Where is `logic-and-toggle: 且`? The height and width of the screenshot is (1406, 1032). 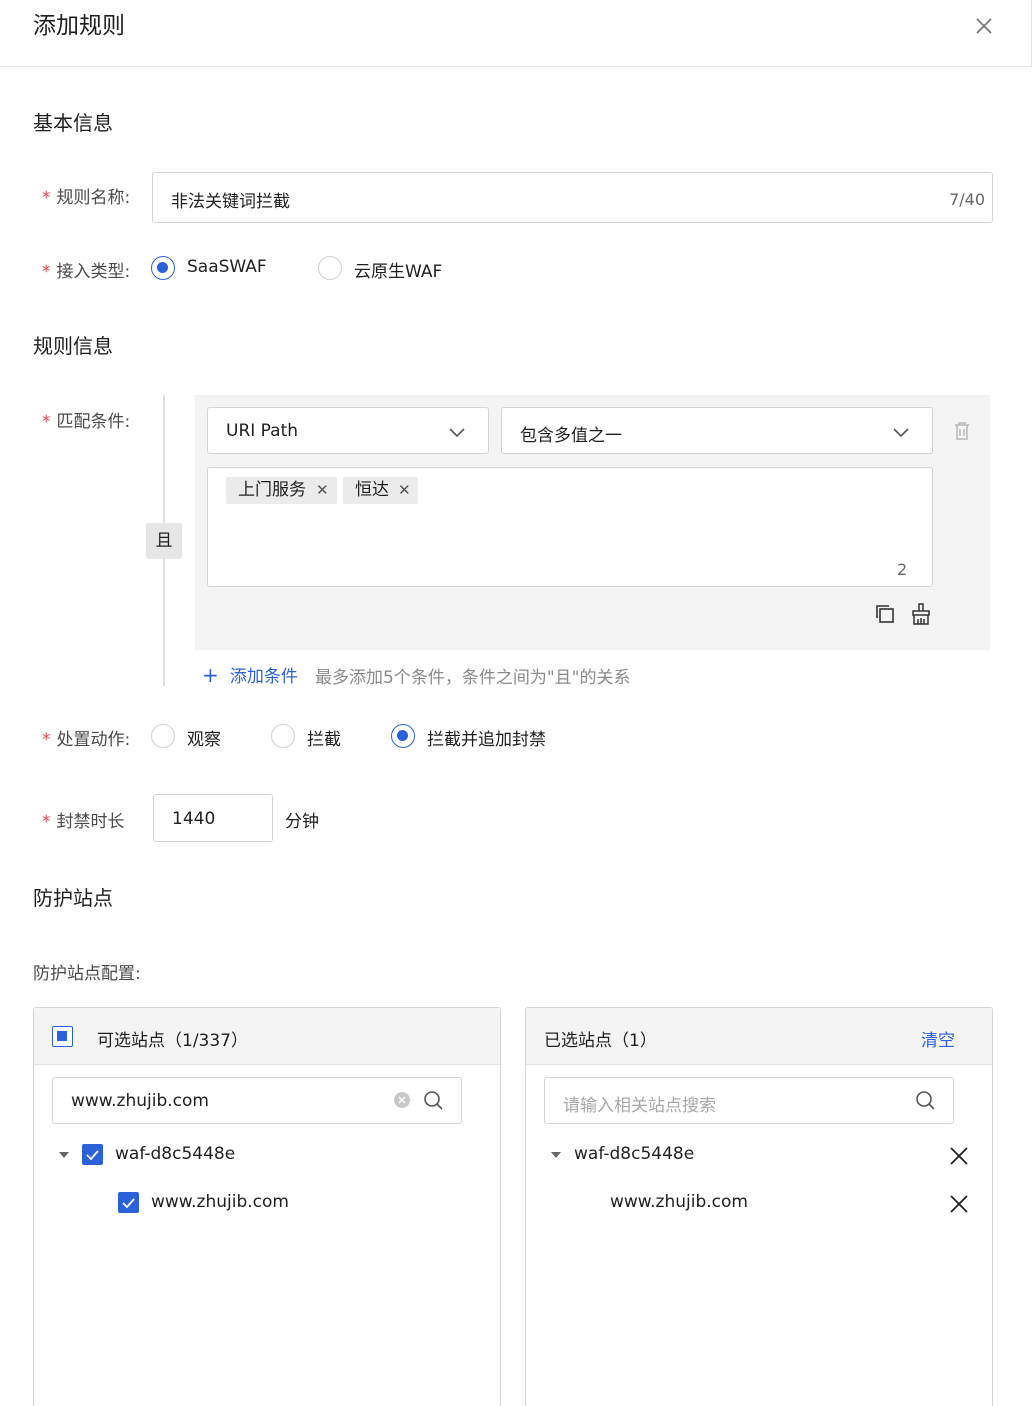 logic-and-toggle: 且 is located at coordinates (164, 541).